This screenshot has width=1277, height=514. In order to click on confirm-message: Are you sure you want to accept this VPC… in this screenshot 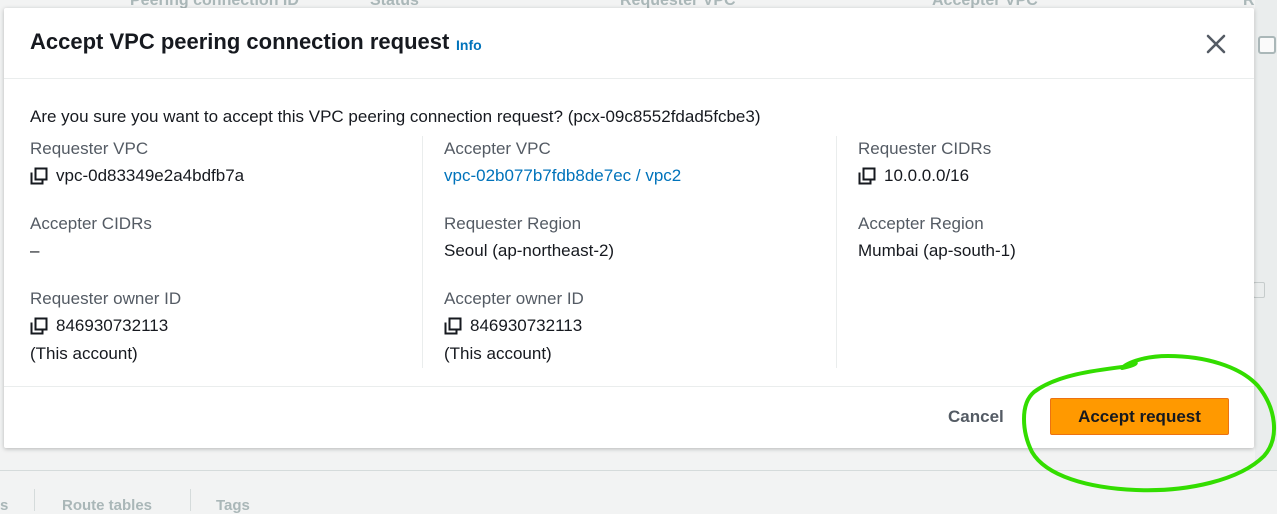, I will do `click(395, 116)`.